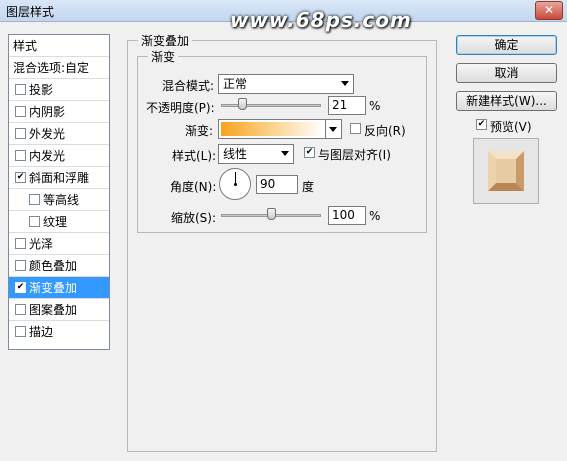  Describe the element at coordinates (47, 112) in the screenshot. I see `style-item-label: 内阴影` at that location.